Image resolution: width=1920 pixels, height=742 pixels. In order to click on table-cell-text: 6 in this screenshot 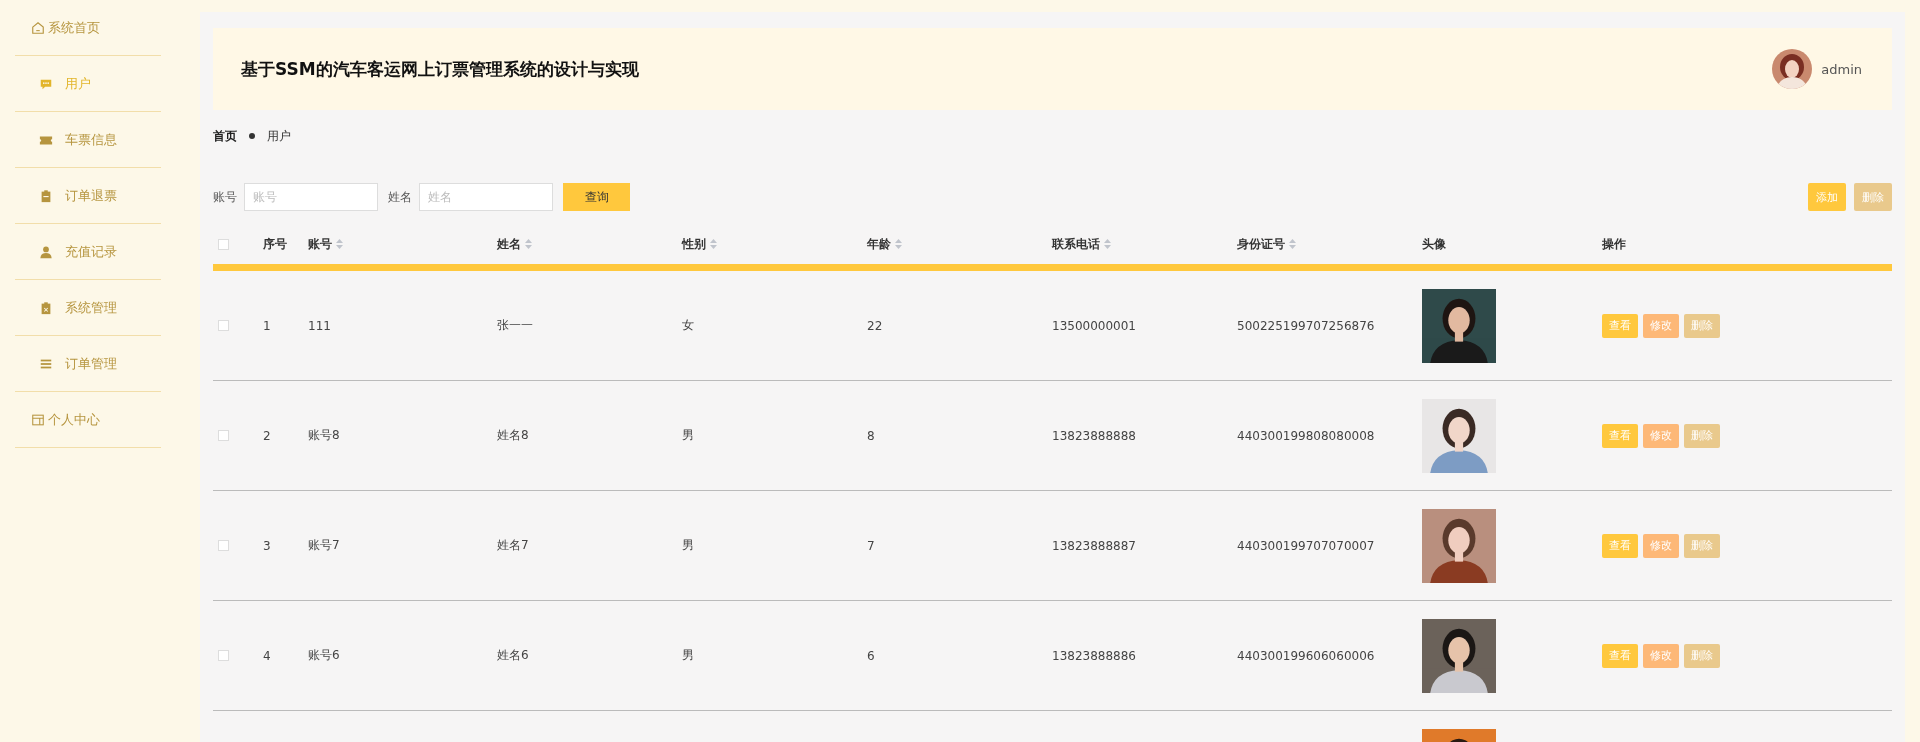, I will do `click(871, 655)`.